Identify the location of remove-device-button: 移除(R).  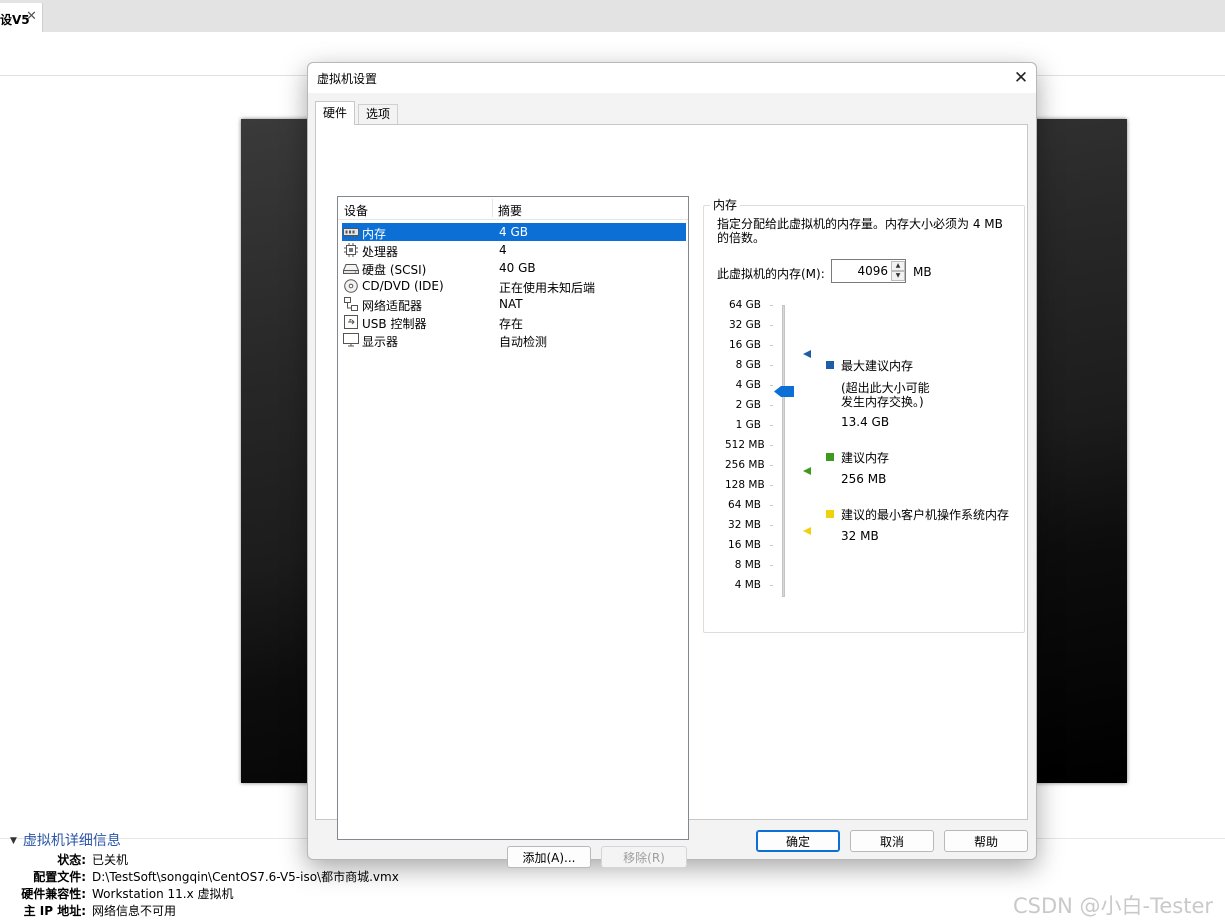
(644, 857).